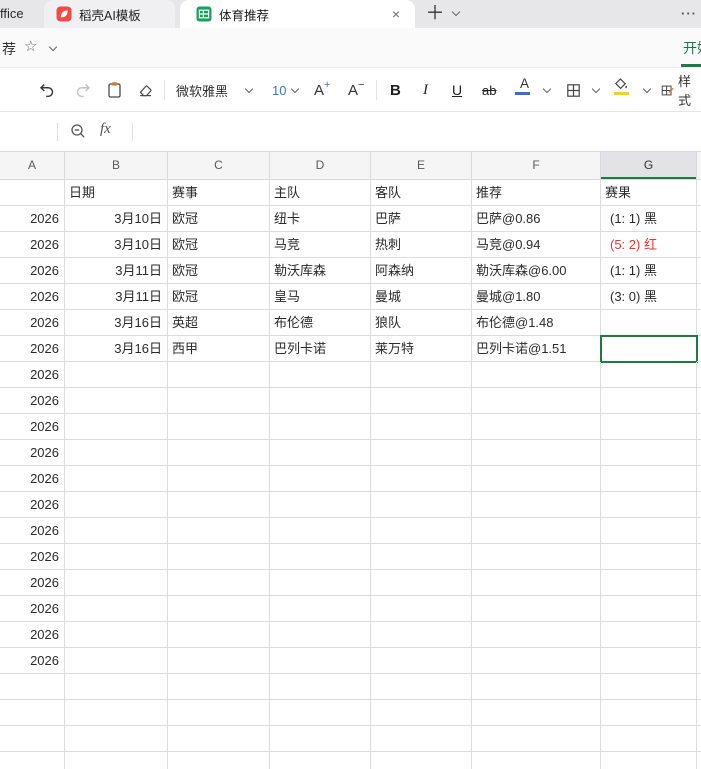 The image size is (701, 769). Describe the element at coordinates (421, 427) in the screenshot. I see `cell-E10` at that location.